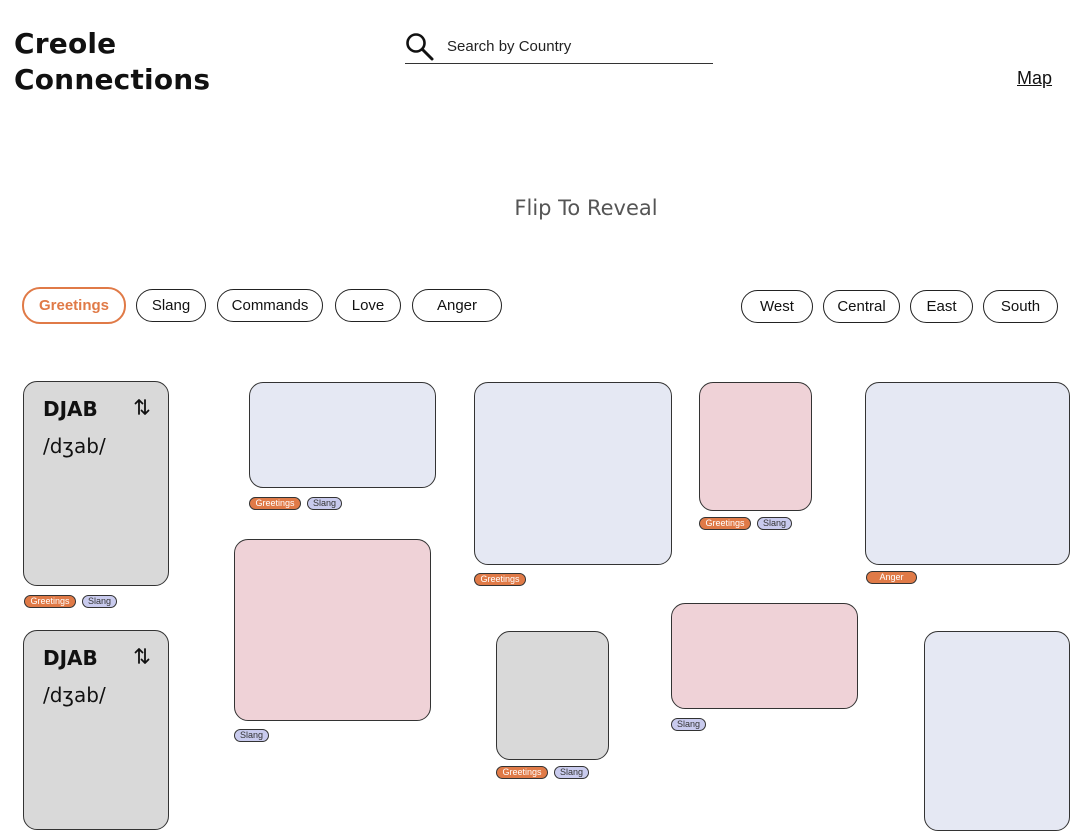 This screenshot has width=1084, height=831. Describe the element at coordinates (420, 47) in the screenshot. I see `search-icon` at that location.